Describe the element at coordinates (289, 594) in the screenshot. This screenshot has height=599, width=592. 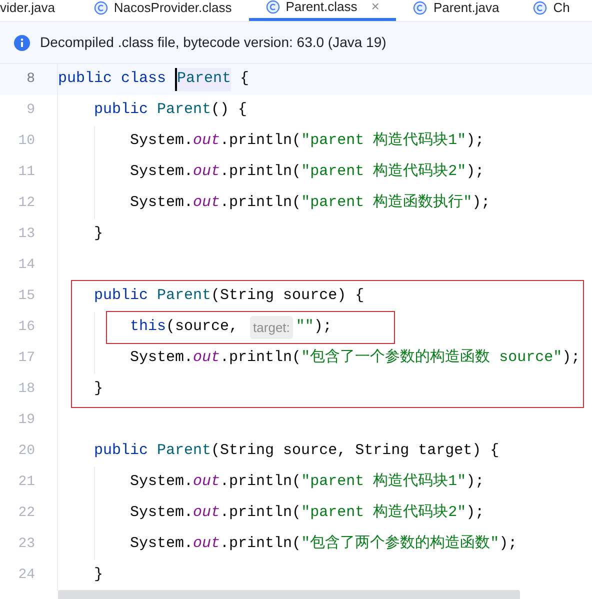
I see `horizontal-scrollbar` at that location.